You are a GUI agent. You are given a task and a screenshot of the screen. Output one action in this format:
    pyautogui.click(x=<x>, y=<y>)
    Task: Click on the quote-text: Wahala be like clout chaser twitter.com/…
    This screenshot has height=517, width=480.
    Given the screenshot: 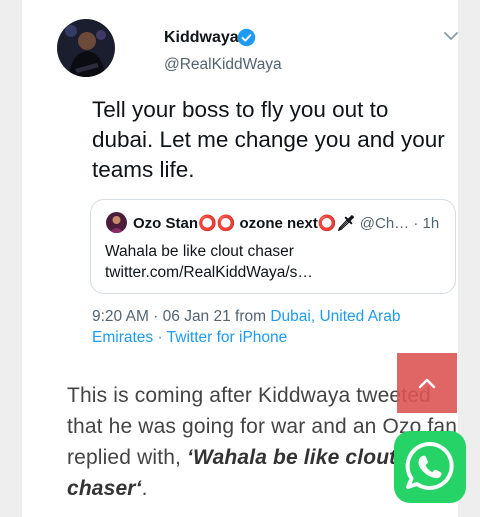 What is the action you would take?
    pyautogui.click(x=209, y=262)
    